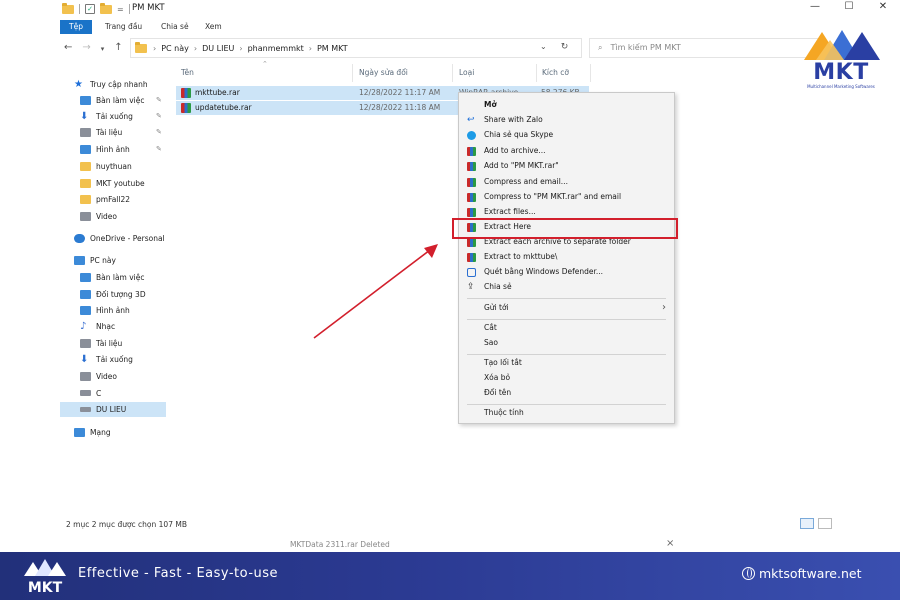 The height and width of the screenshot is (600, 900). What do you see at coordinates (825, 523) in the screenshot?
I see `tiles-view-button` at bounding box center [825, 523].